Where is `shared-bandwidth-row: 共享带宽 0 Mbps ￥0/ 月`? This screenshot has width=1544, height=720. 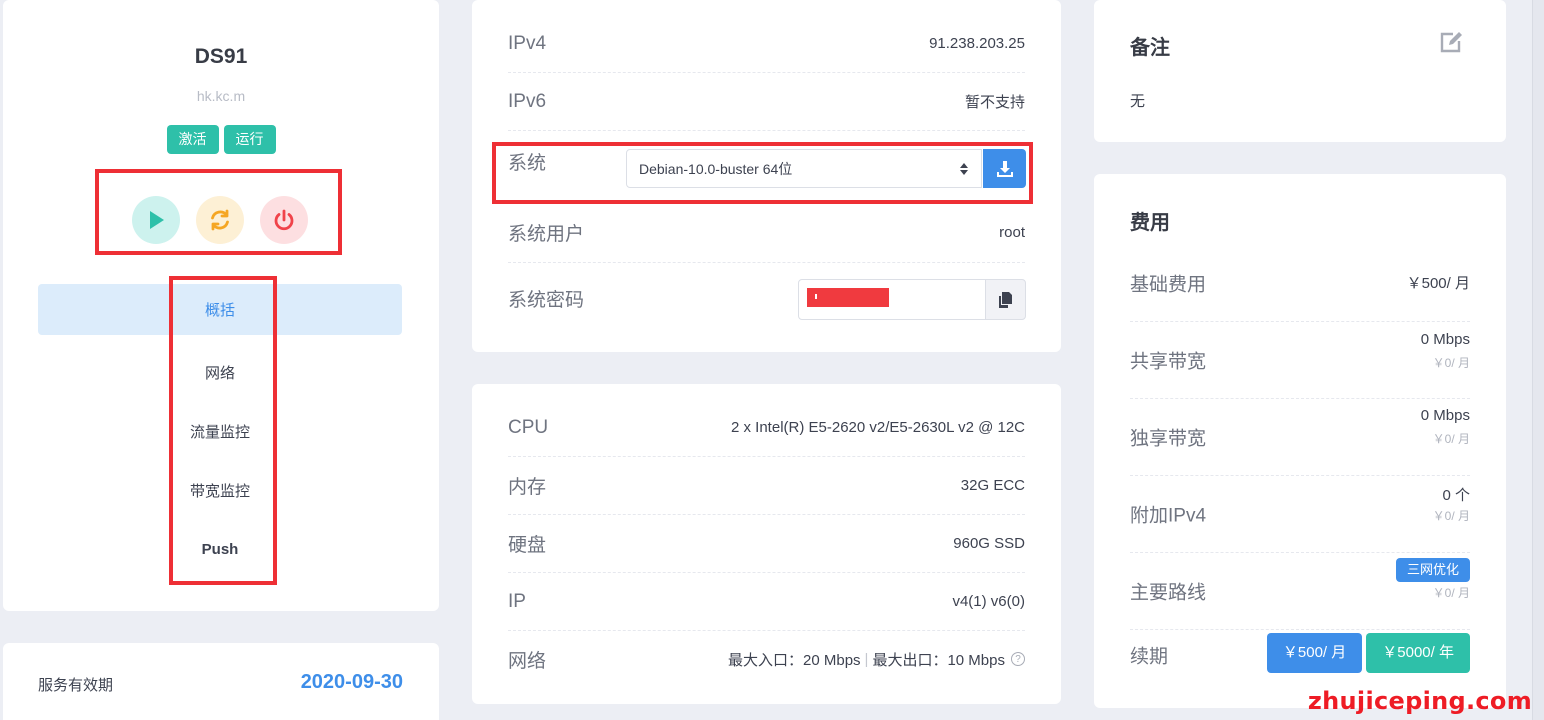
shared-bandwidth-row: 共享带宽 0 Mbps ￥0/ 月 is located at coordinates (1300, 360).